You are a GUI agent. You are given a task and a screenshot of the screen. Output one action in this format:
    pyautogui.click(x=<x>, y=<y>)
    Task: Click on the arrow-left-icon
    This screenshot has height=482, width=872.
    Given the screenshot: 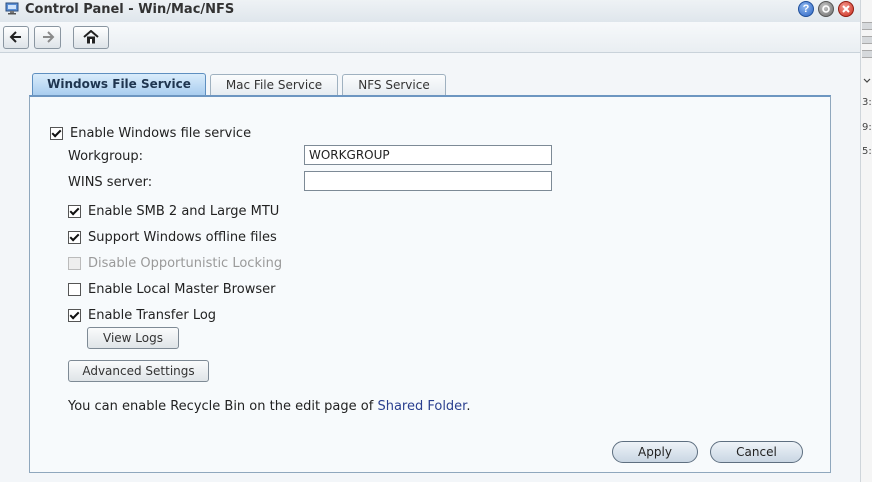 What is the action you would take?
    pyautogui.click(x=15, y=37)
    